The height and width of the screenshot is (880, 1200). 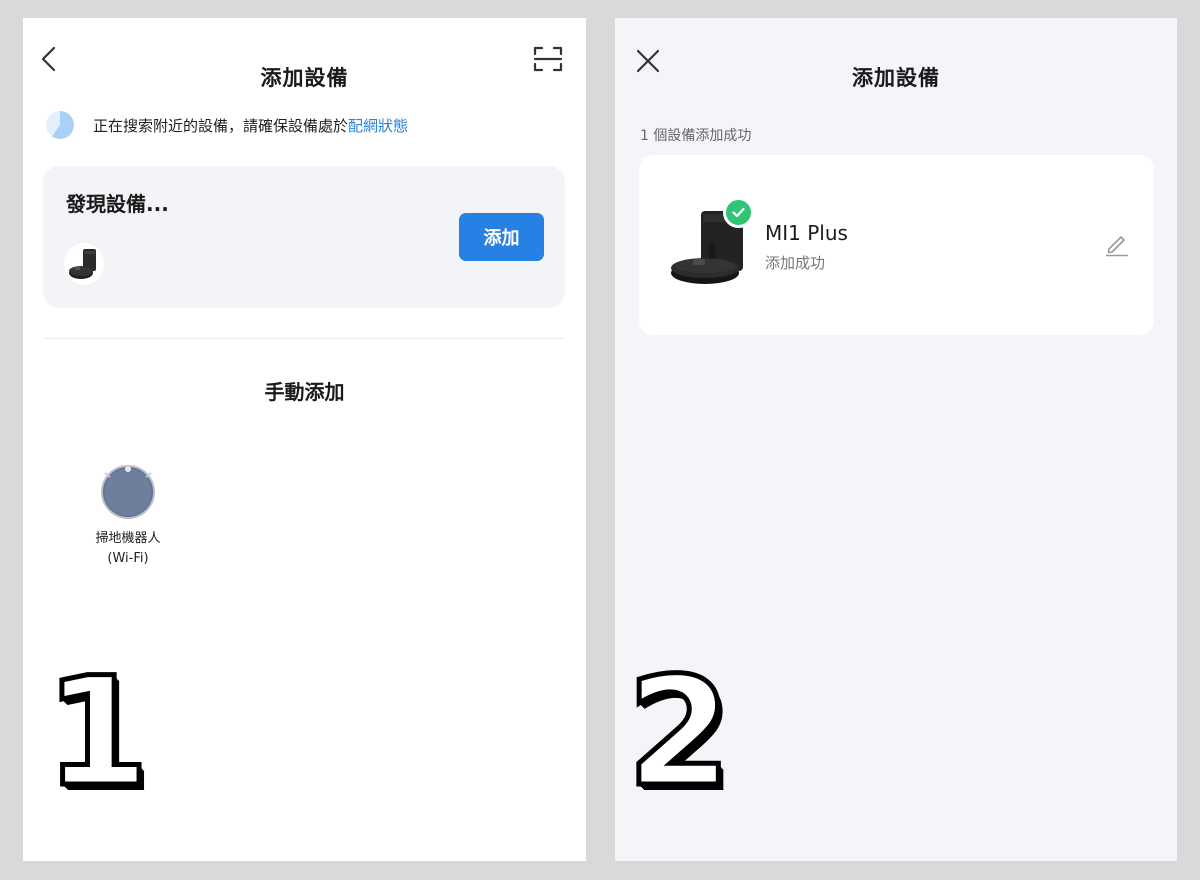 I want to click on discovered-devices-card: 發現設備... 添加, so click(x=304, y=237).